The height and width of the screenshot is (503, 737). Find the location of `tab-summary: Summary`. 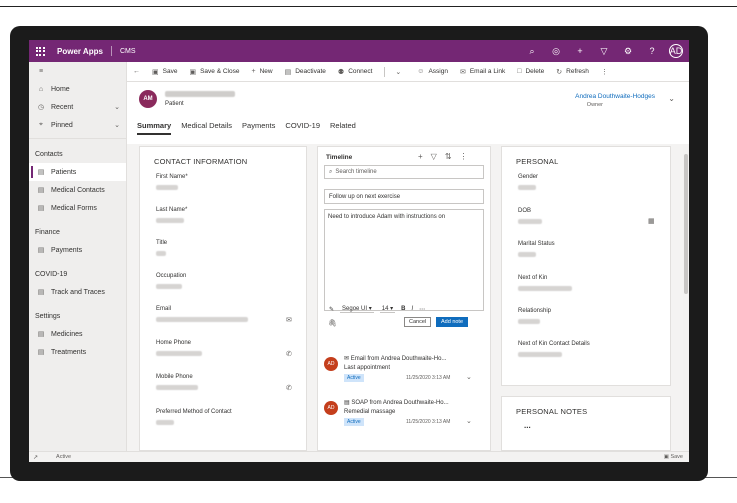

tab-summary: Summary is located at coordinates (154, 128).